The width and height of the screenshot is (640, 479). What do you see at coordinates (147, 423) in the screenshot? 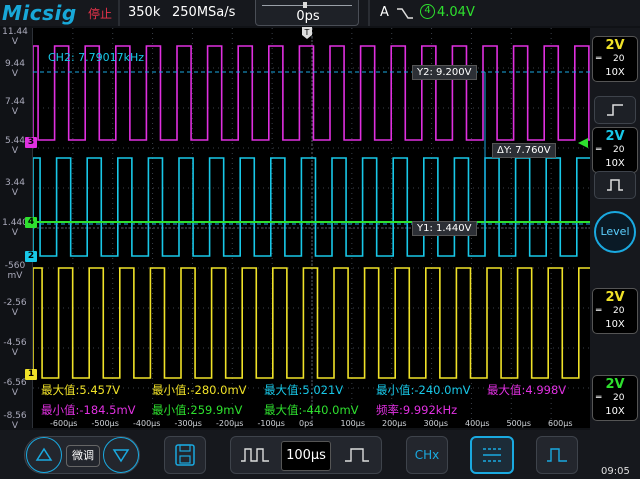
I see `time-label: -400µs` at bounding box center [147, 423].